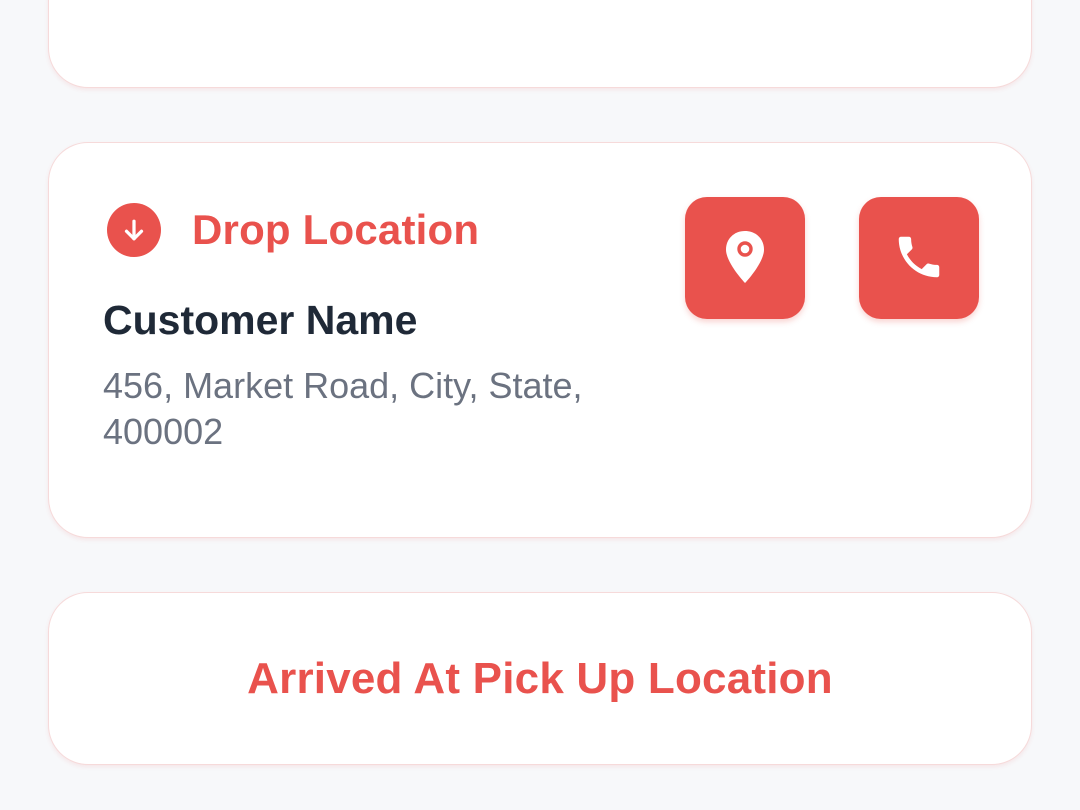  What do you see at coordinates (336, 229) in the screenshot?
I see `drop-location-title: Drop Location` at bounding box center [336, 229].